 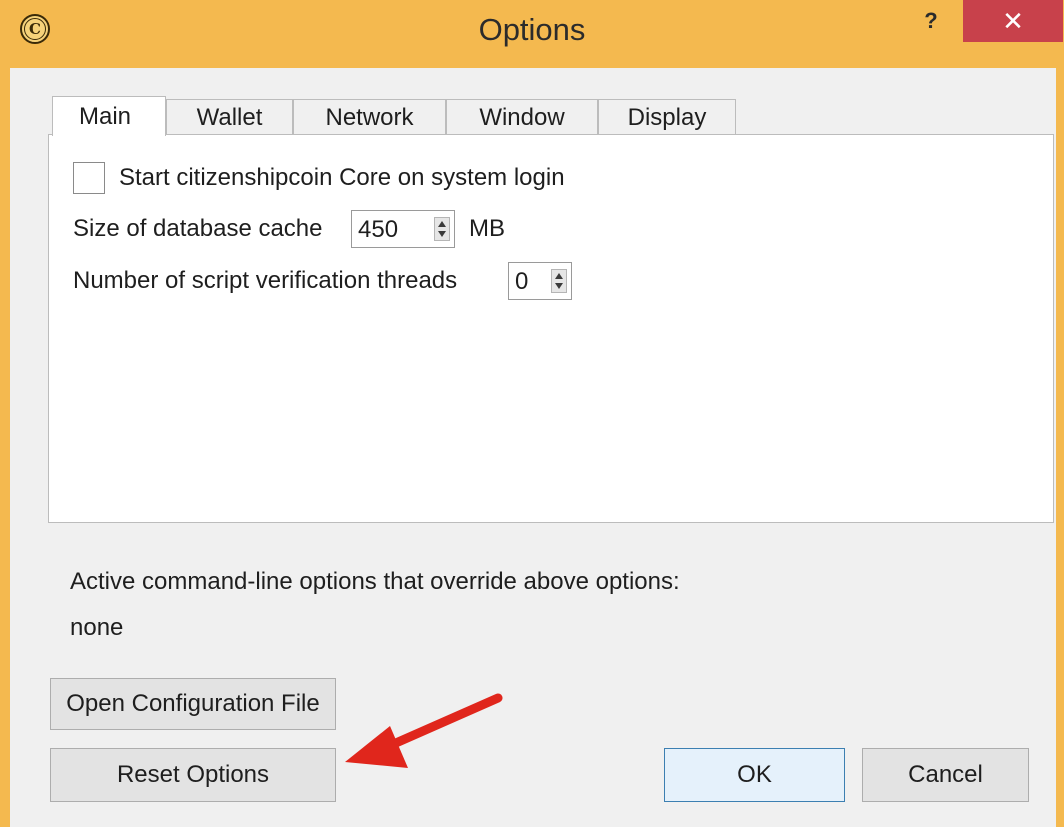 I want to click on tab-display: Display, so click(x=667, y=117).